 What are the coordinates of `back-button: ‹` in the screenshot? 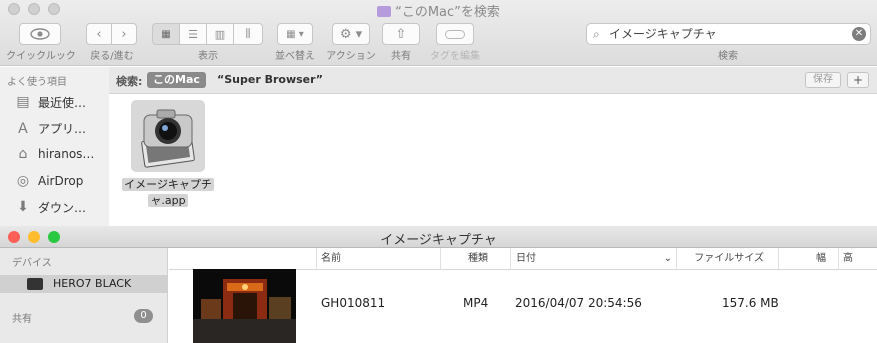 It's located at (99, 34).